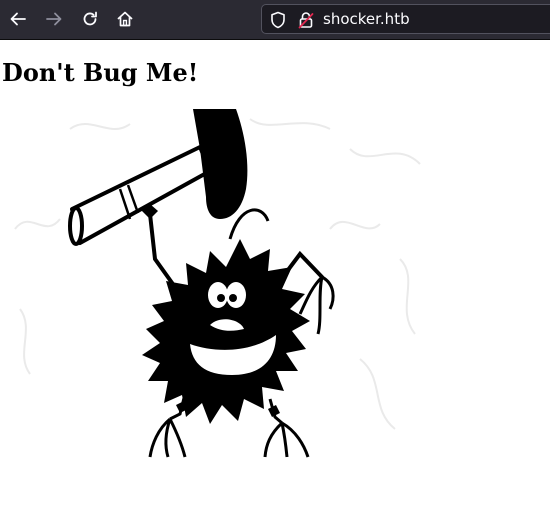 The width and height of the screenshot is (550, 519). I want to click on bug-arm-left, so click(165, 254).